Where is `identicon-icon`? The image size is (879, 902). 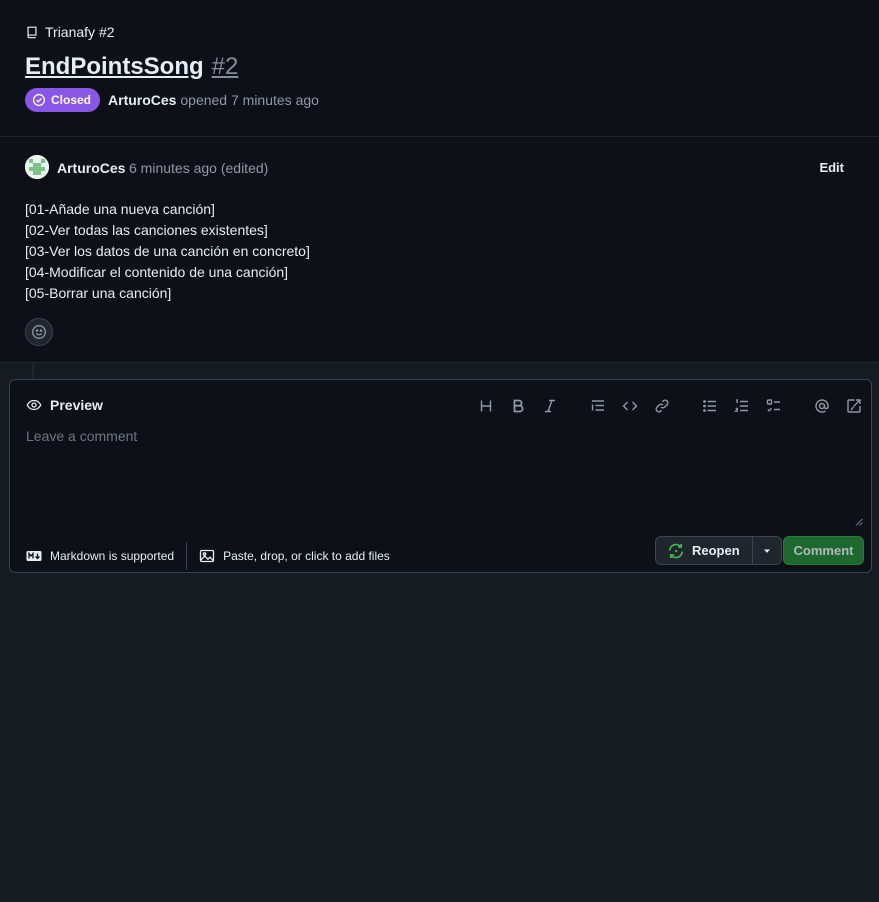
identicon-icon is located at coordinates (37, 167).